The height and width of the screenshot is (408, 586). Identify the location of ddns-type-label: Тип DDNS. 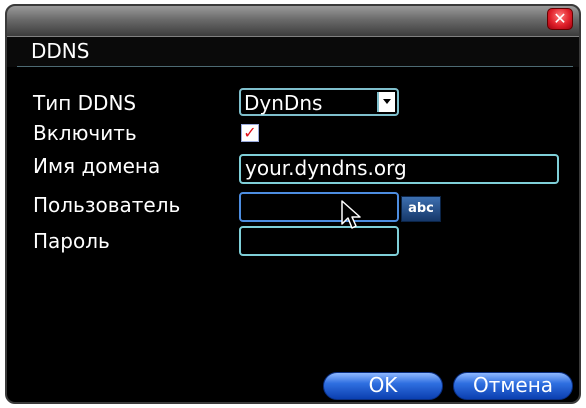
(85, 103).